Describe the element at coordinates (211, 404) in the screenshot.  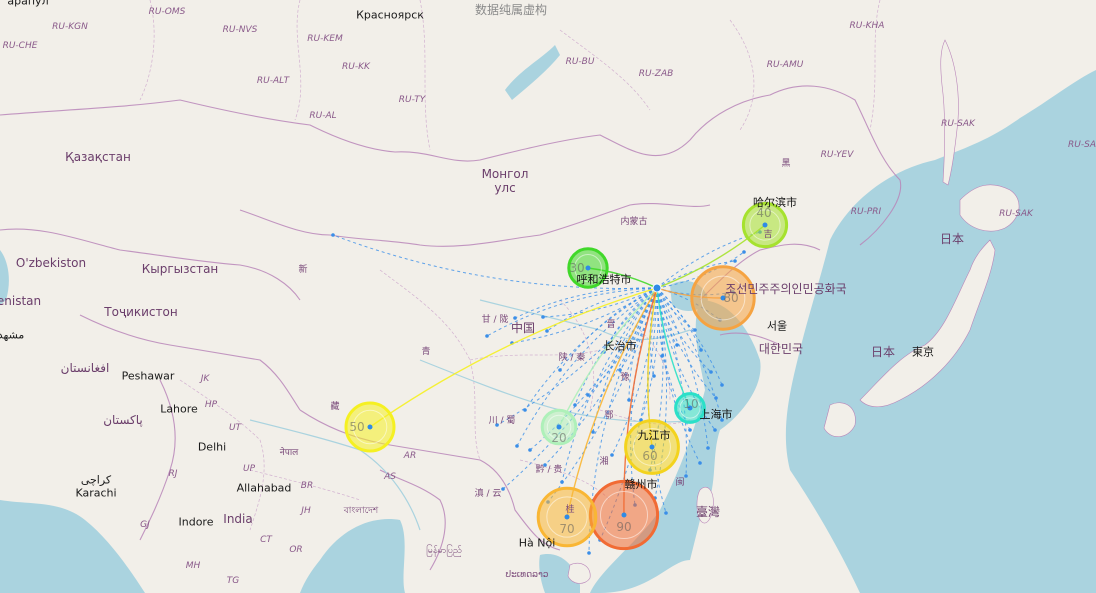
I see `region-label-in-hp: HP` at that location.